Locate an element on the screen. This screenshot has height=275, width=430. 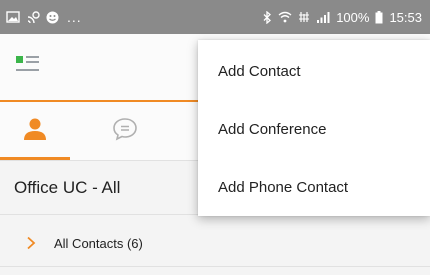
group-label: All Contacts (6) is located at coordinates (98, 243).